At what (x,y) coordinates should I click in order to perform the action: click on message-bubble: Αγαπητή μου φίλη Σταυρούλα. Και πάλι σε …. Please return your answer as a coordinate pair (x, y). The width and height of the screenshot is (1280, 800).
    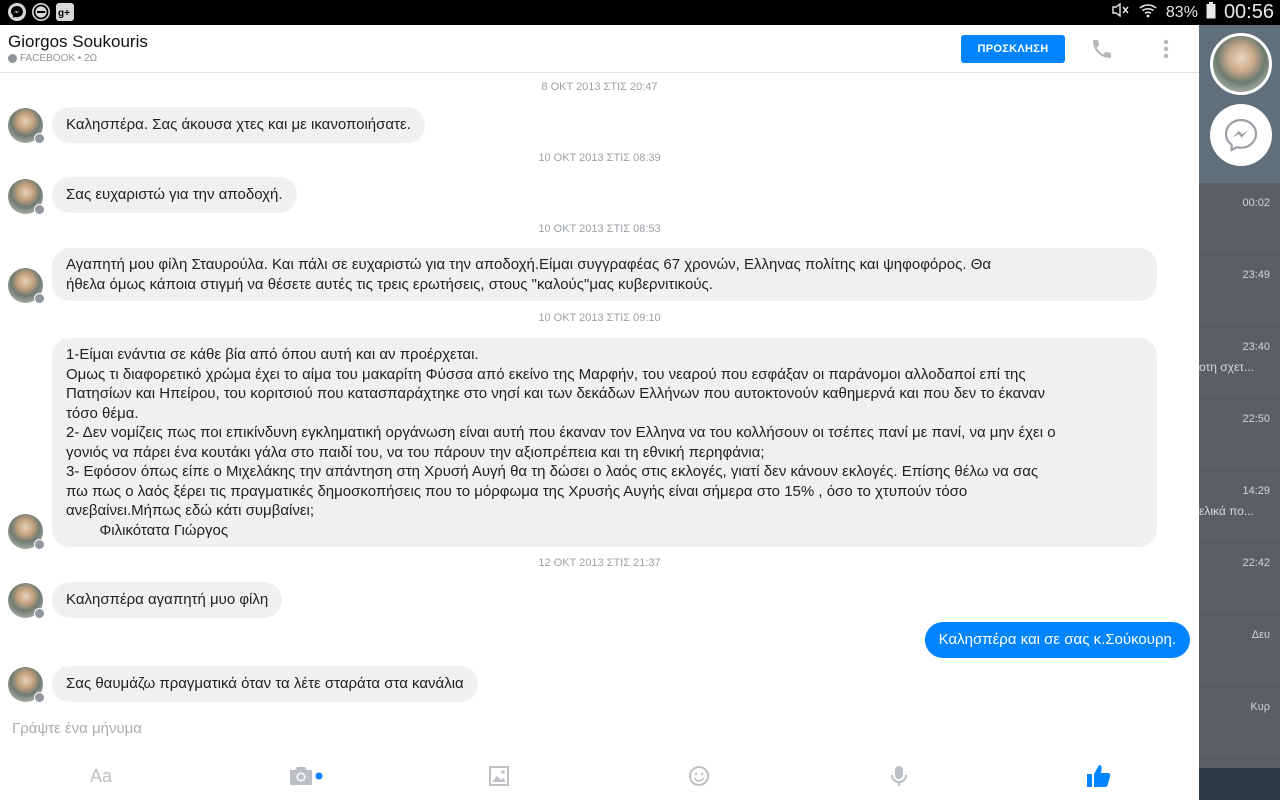
    Looking at the image, I should click on (604, 274).